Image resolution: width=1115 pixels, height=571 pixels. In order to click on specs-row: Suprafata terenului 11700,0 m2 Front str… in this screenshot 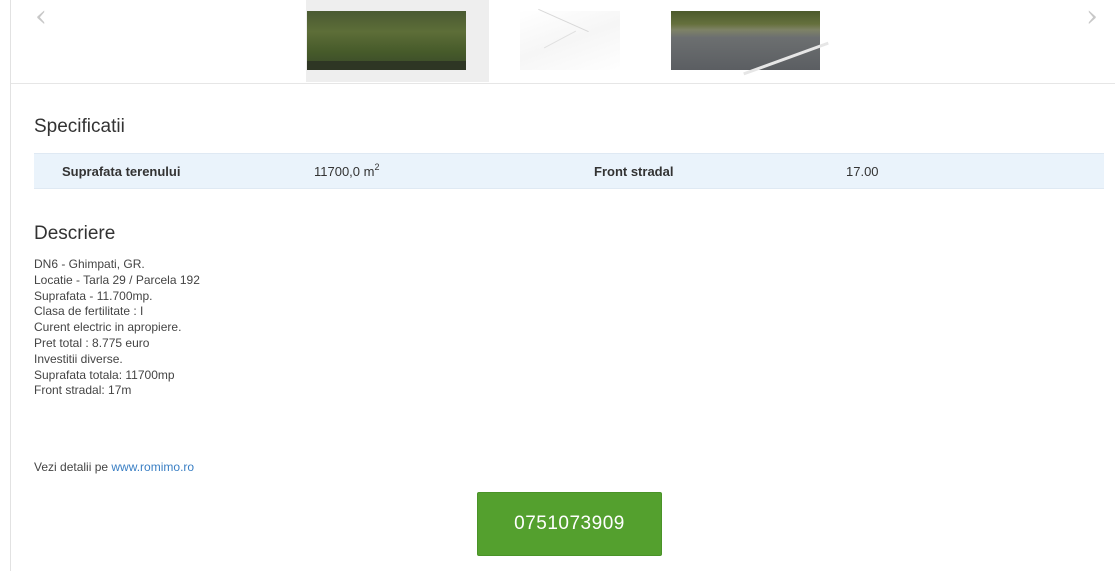, I will do `click(569, 171)`.